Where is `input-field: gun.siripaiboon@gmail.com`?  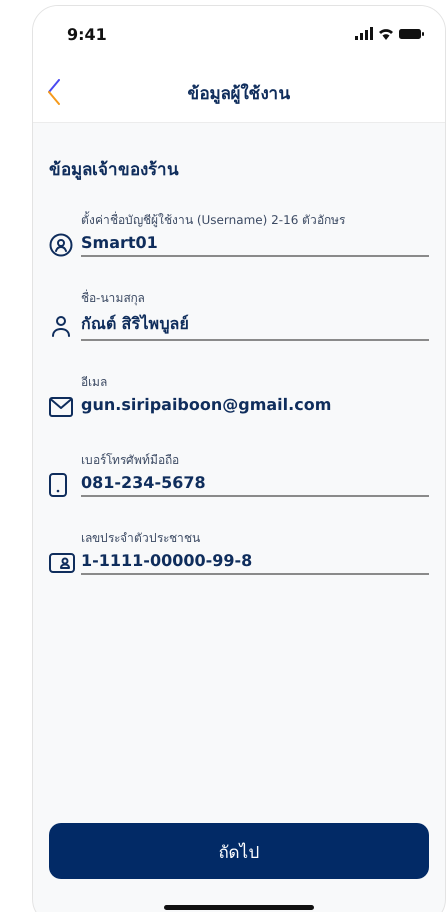
input-field: gun.siripaiboon@gmail.com is located at coordinates (255, 407).